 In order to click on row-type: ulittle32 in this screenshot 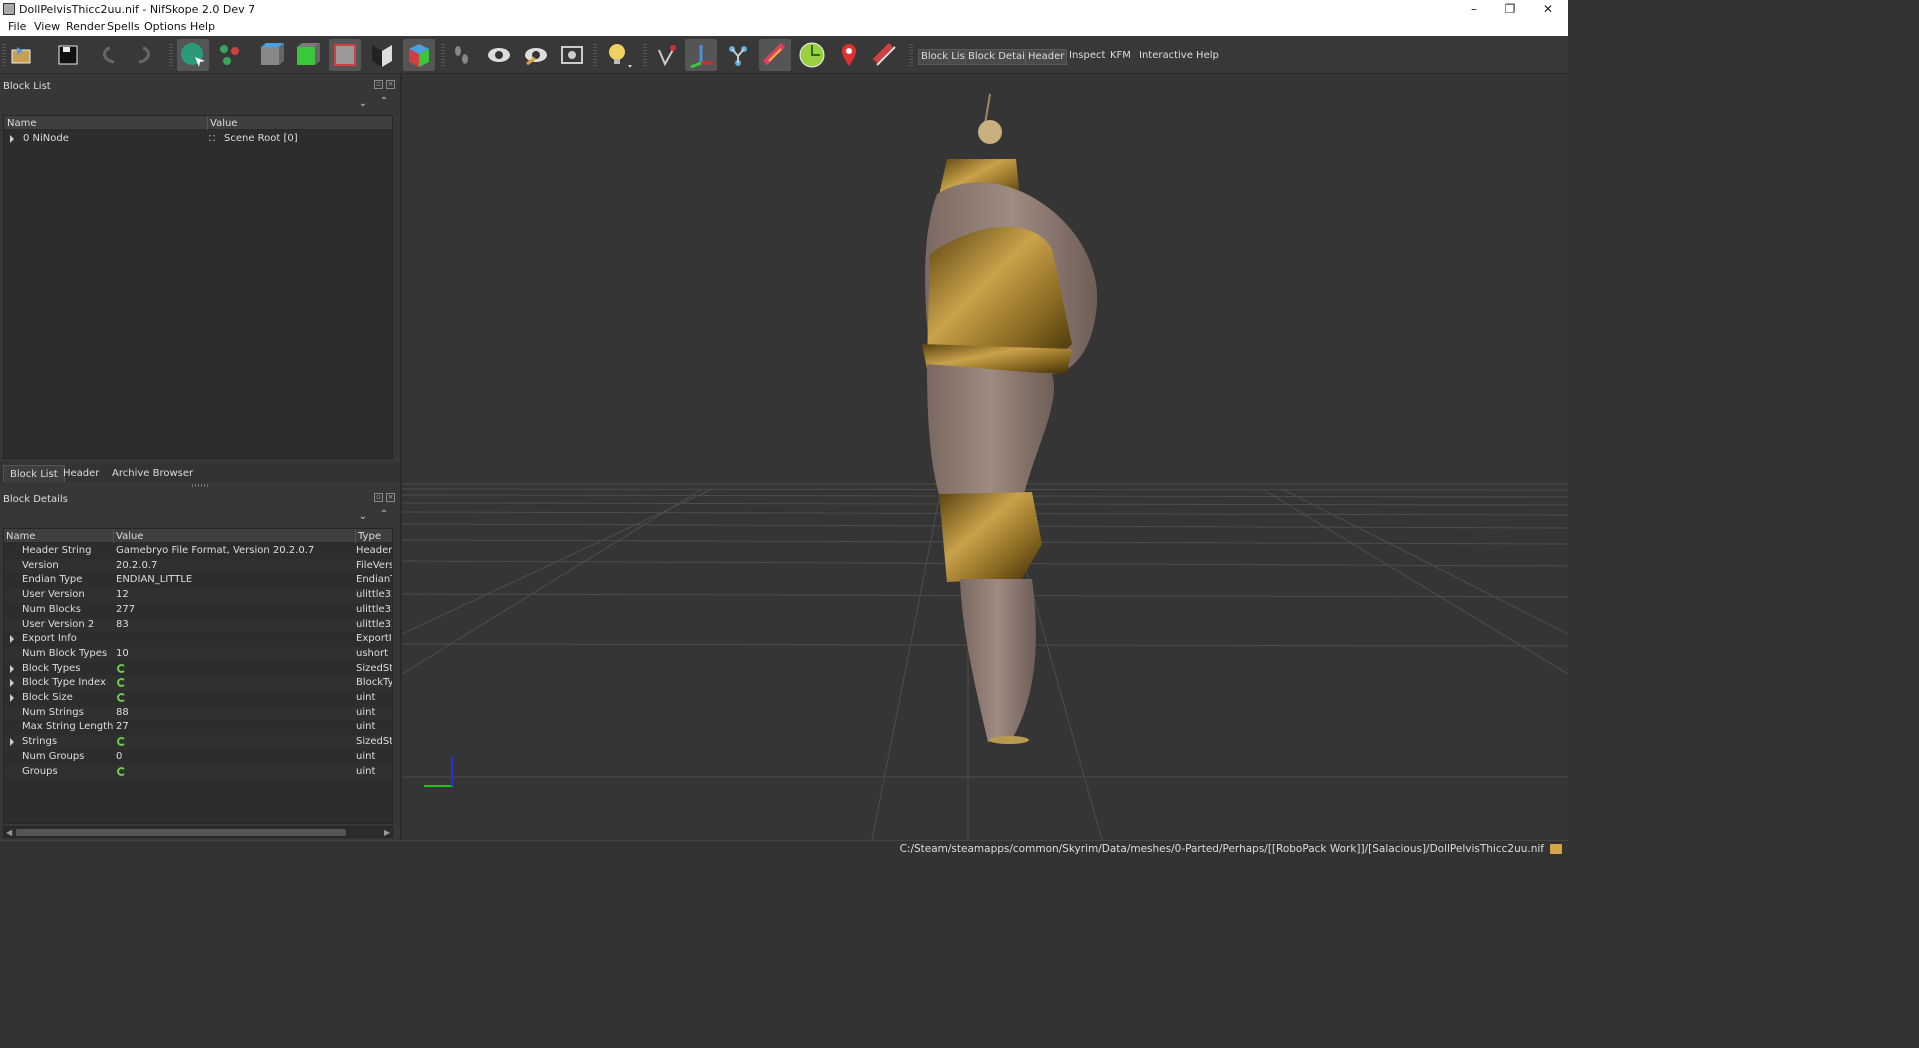, I will do `click(374, 595)`.